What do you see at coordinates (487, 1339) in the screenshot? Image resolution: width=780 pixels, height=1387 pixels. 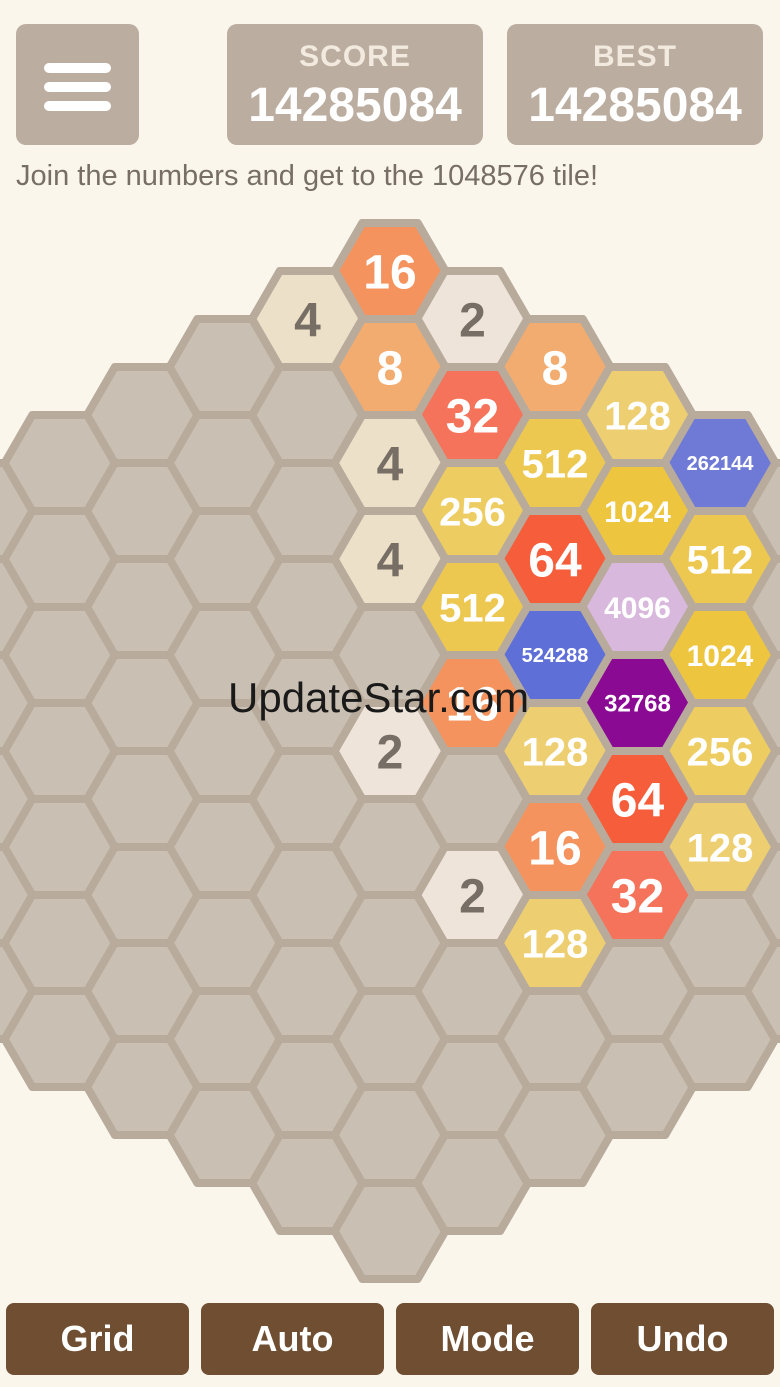 I see `mode-button: Mode` at bounding box center [487, 1339].